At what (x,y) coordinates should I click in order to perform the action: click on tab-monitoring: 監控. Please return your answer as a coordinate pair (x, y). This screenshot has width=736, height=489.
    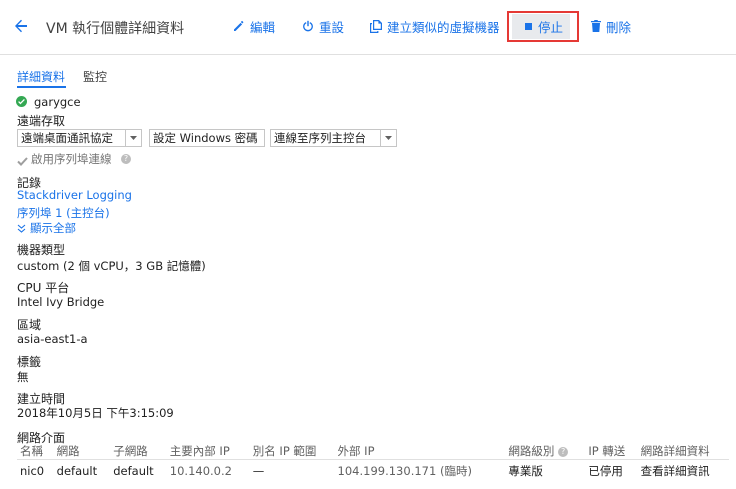
    Looking at the image, I should click on (95, 76).